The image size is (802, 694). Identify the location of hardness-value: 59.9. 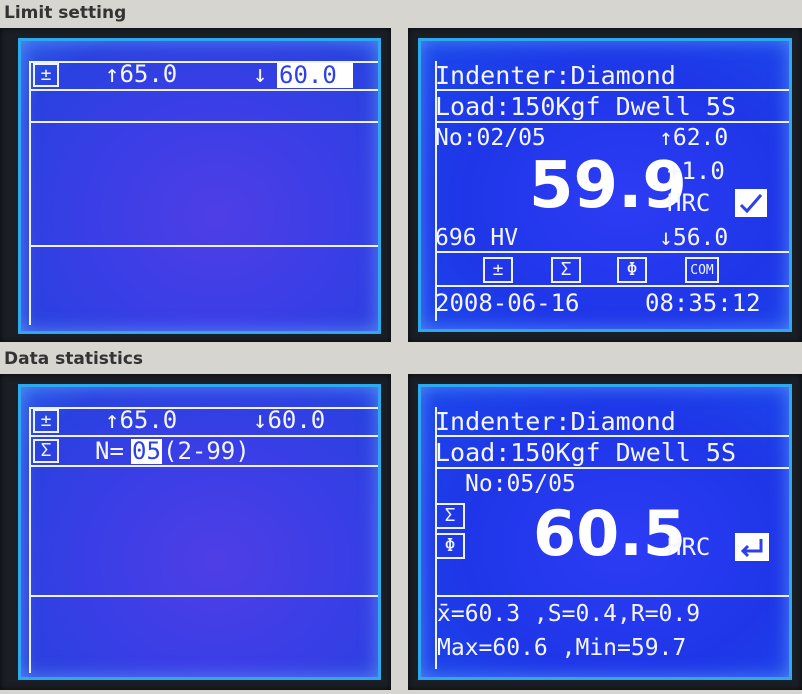
(608, 186).